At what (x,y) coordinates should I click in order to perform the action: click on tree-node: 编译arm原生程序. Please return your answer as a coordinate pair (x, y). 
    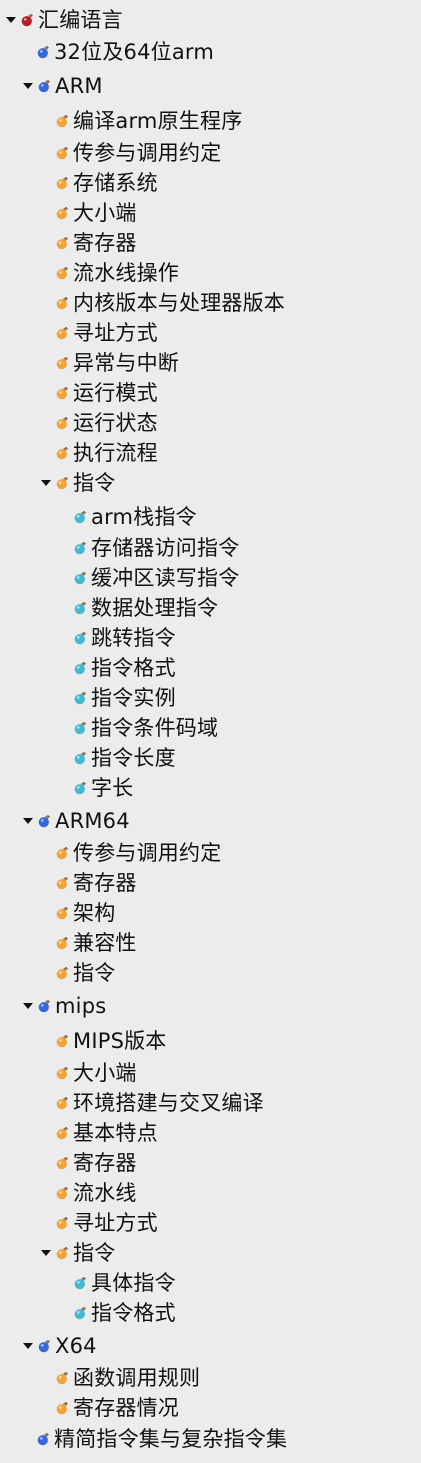
    Looking at the image, I should click on (149, 121).